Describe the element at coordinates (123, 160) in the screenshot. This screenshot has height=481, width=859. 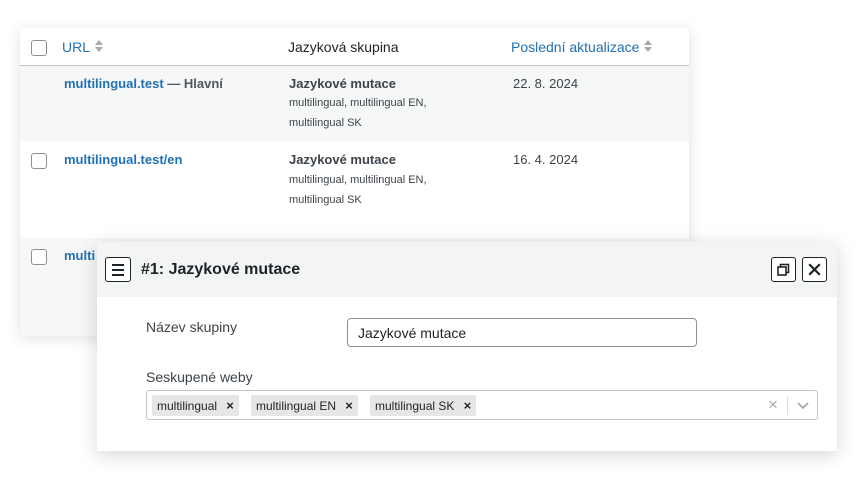
I see `site-url-link: multilingual.test/en` at that location.